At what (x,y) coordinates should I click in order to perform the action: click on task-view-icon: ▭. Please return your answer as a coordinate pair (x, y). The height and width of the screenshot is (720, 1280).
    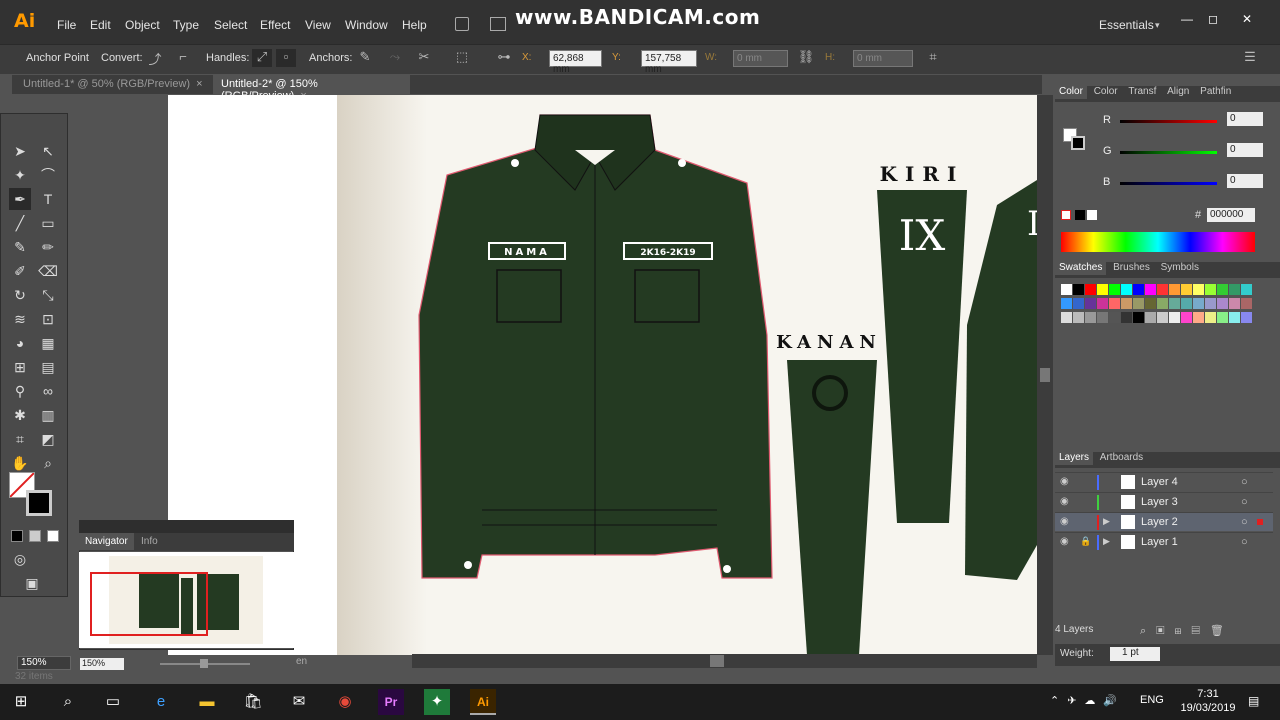
    Looking at the image, I should click on (113, 702).